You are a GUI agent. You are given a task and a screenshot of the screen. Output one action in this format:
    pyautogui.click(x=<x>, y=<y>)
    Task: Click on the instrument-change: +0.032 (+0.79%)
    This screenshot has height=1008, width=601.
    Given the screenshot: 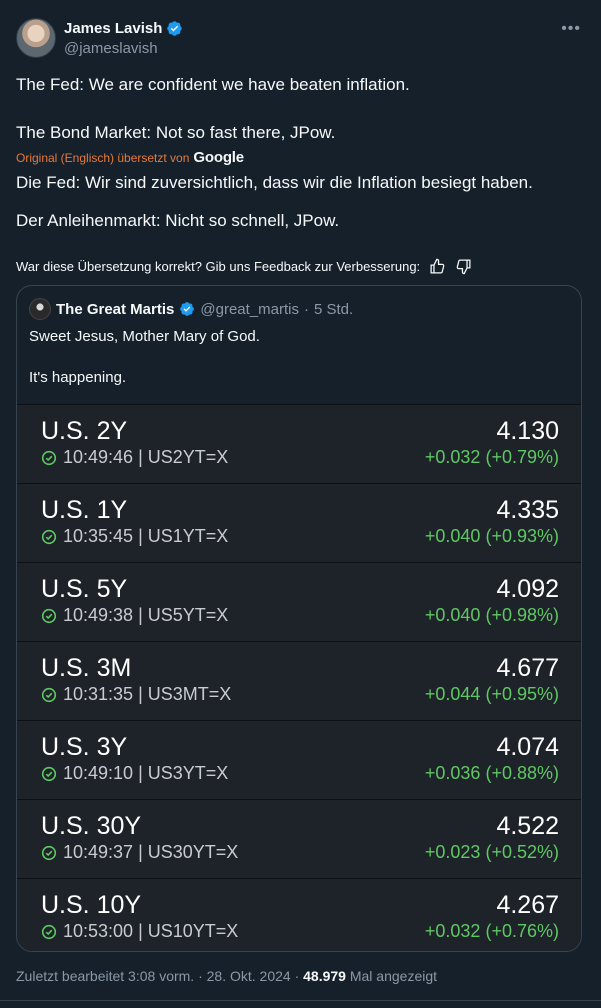 What is the action you would take?
    pyautogui.click(x=491, y=457)
    